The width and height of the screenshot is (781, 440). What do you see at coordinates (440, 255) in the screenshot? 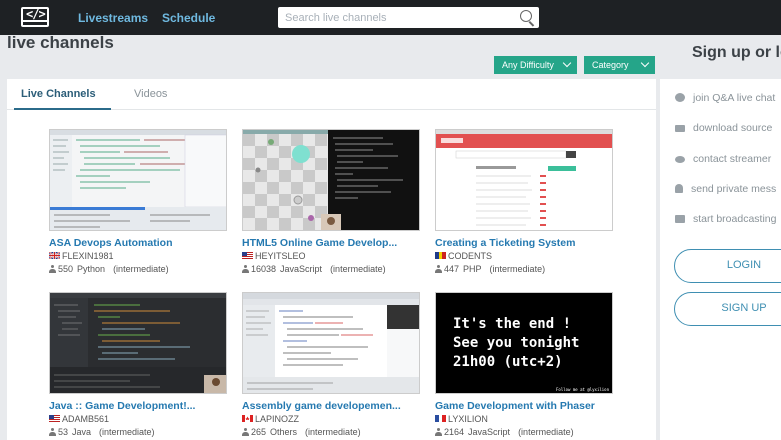
I see `ro-flag-icon` at bounding box center [440, 255].